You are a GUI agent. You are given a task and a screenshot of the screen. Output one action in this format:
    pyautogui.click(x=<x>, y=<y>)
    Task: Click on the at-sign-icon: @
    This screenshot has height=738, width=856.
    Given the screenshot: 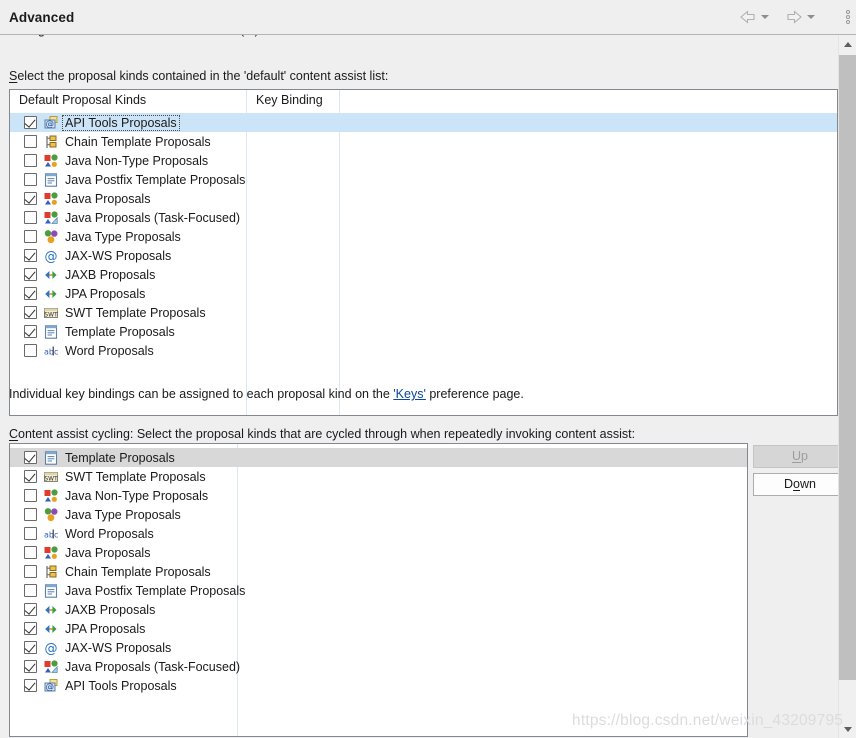 What is the action you would take?
    pyautogui.click(x=51, y=647)
    